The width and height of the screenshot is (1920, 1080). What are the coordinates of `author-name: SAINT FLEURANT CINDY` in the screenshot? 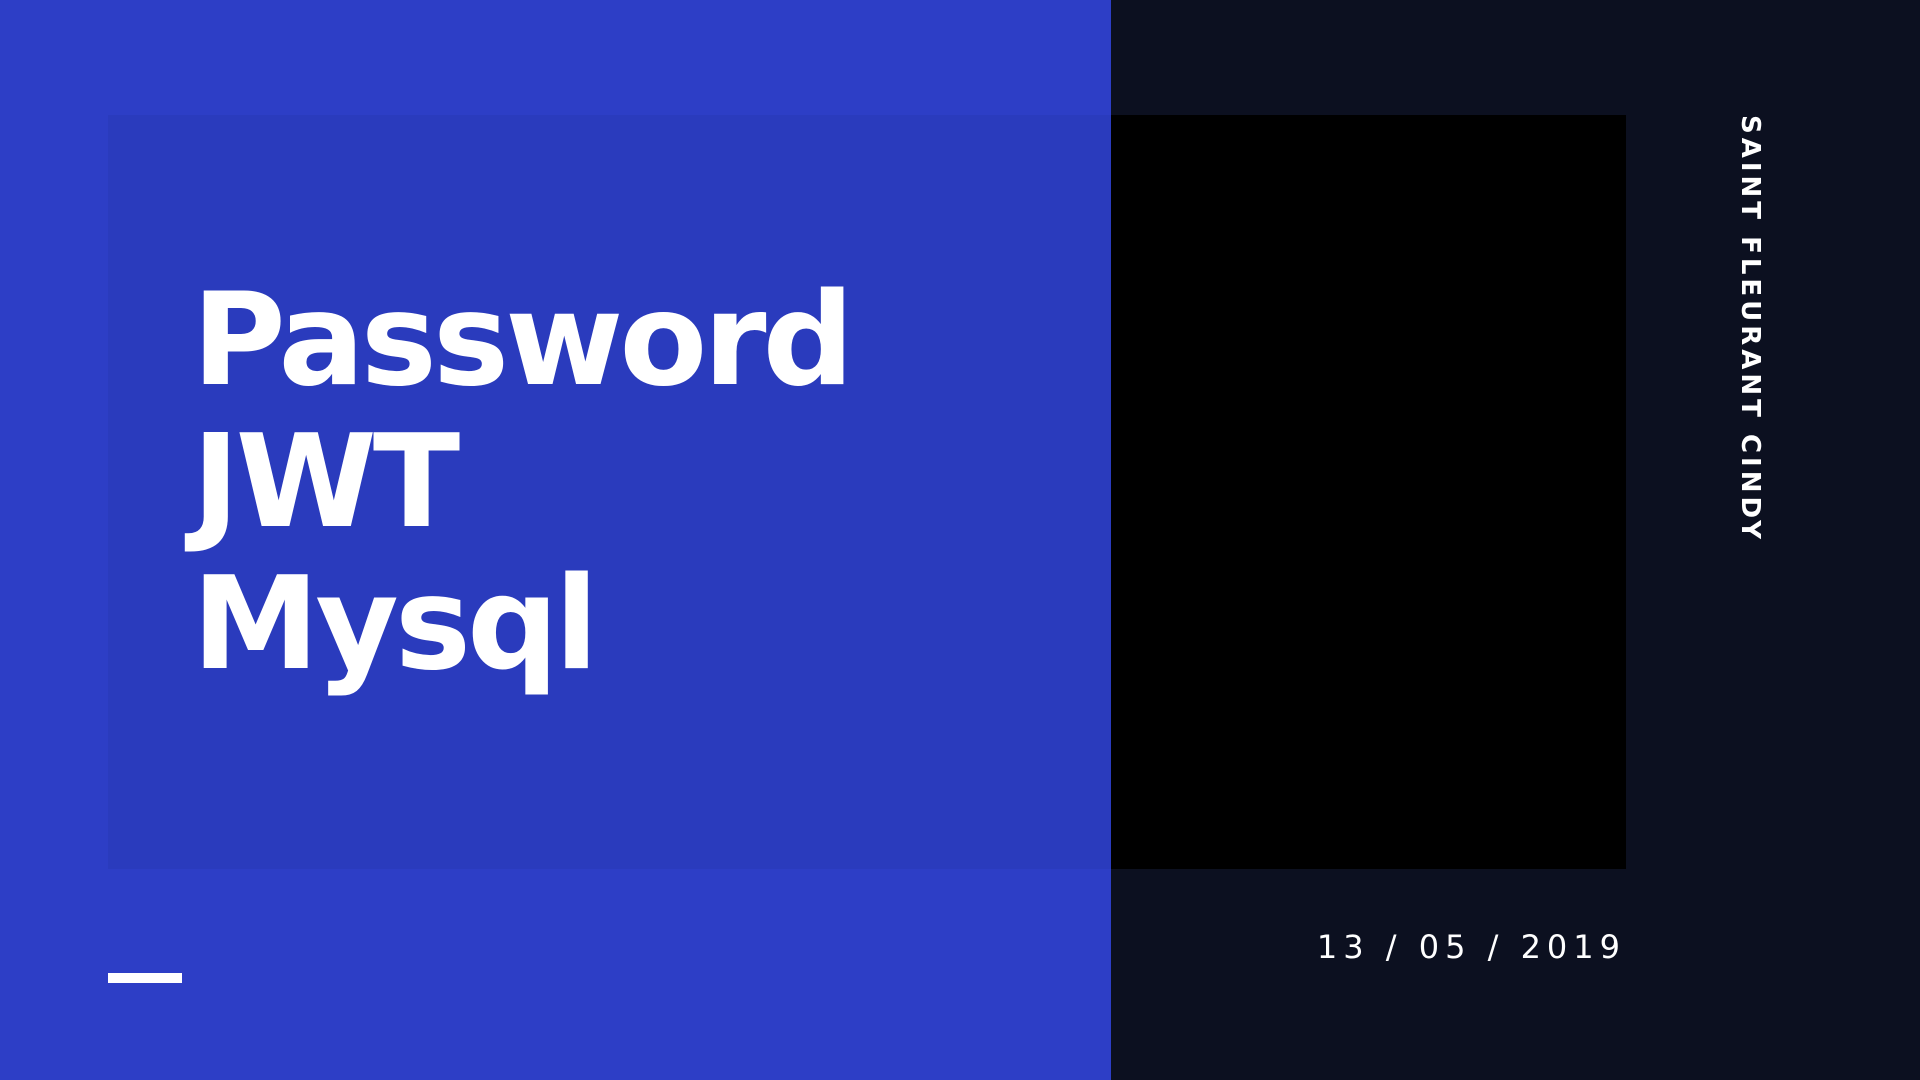 It's located at (1750, 329).